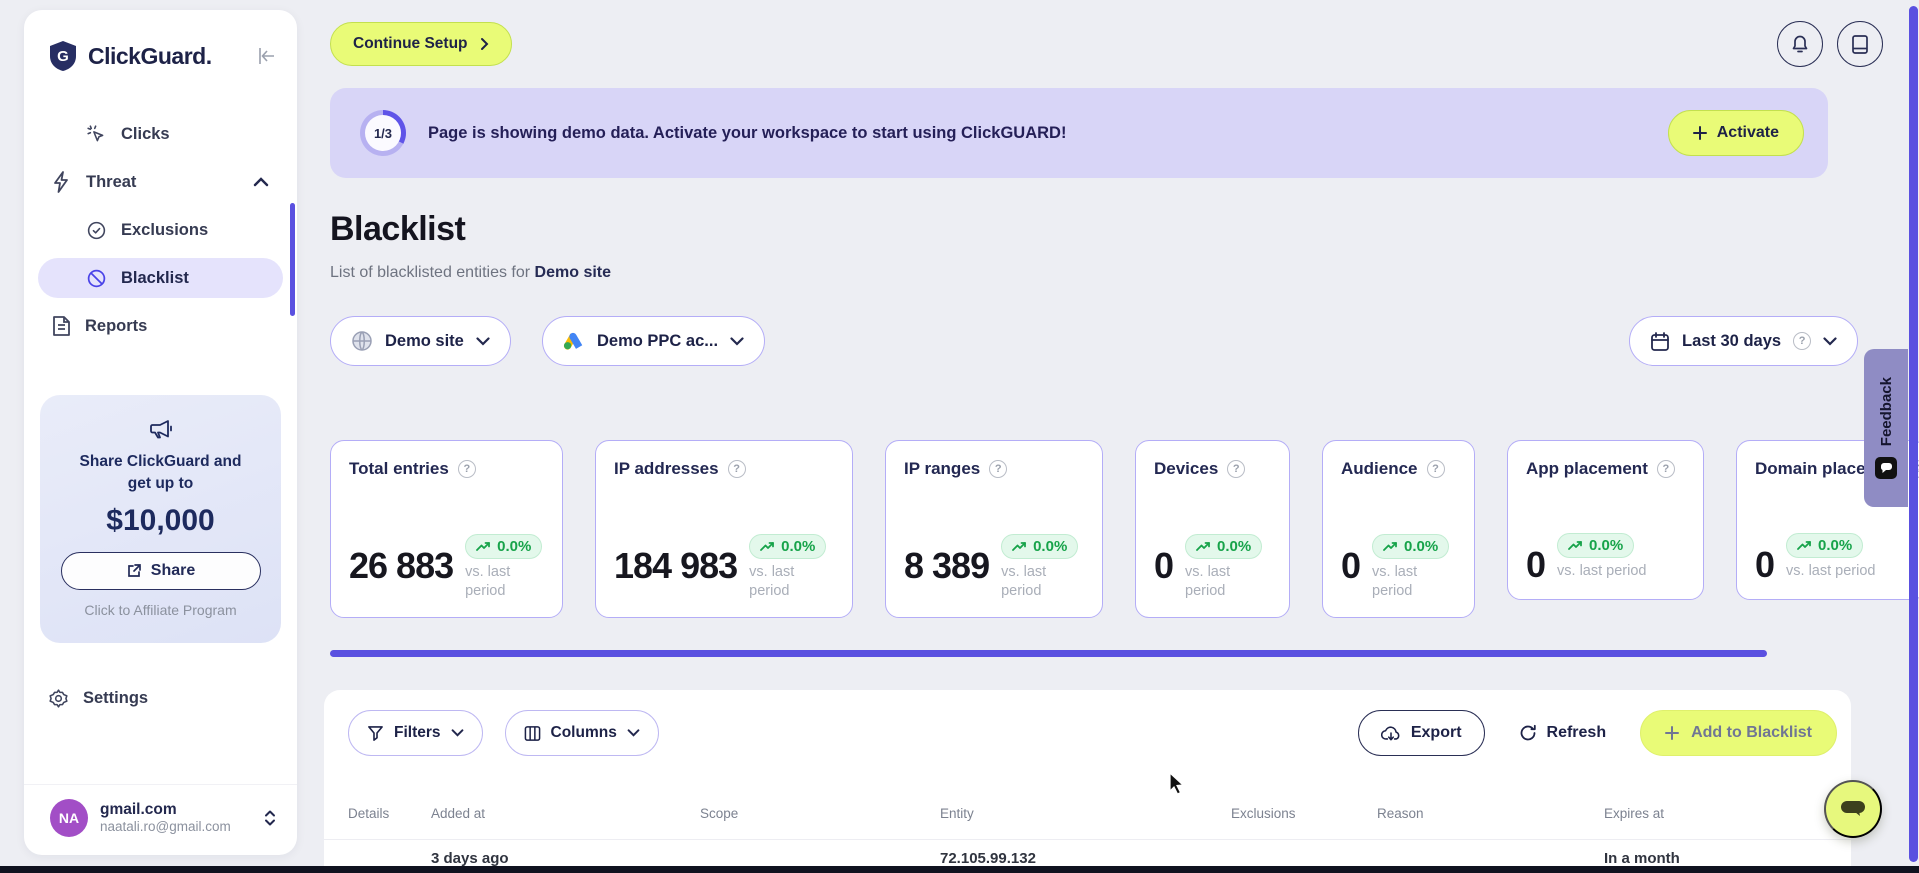 This screenshot has width=1919, height=873. Describe the element at coordinates (1398, 529) in the screenshot. I see `stat-card-audience: Audience? 0 0.0% vs. last period` at that location.